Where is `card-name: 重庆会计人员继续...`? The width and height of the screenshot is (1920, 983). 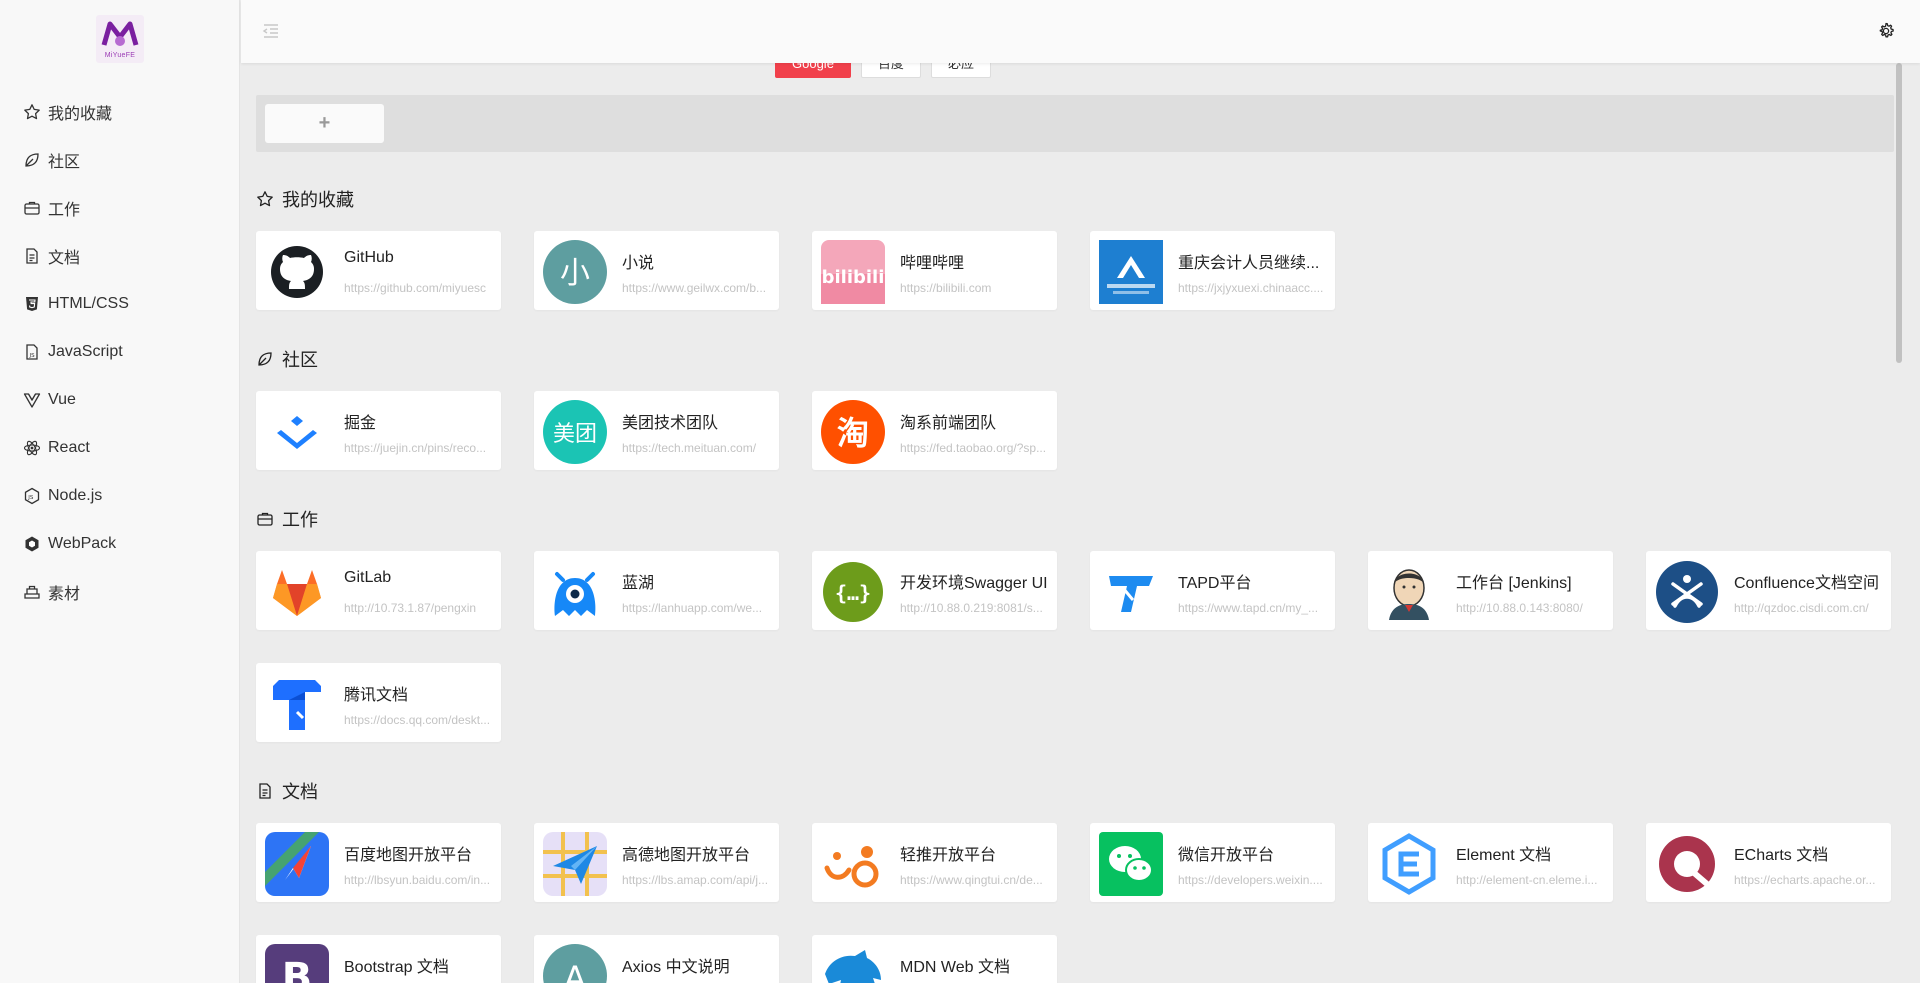 card-name: 重庆会计人员继续... is located at coordinates (1249, 263).